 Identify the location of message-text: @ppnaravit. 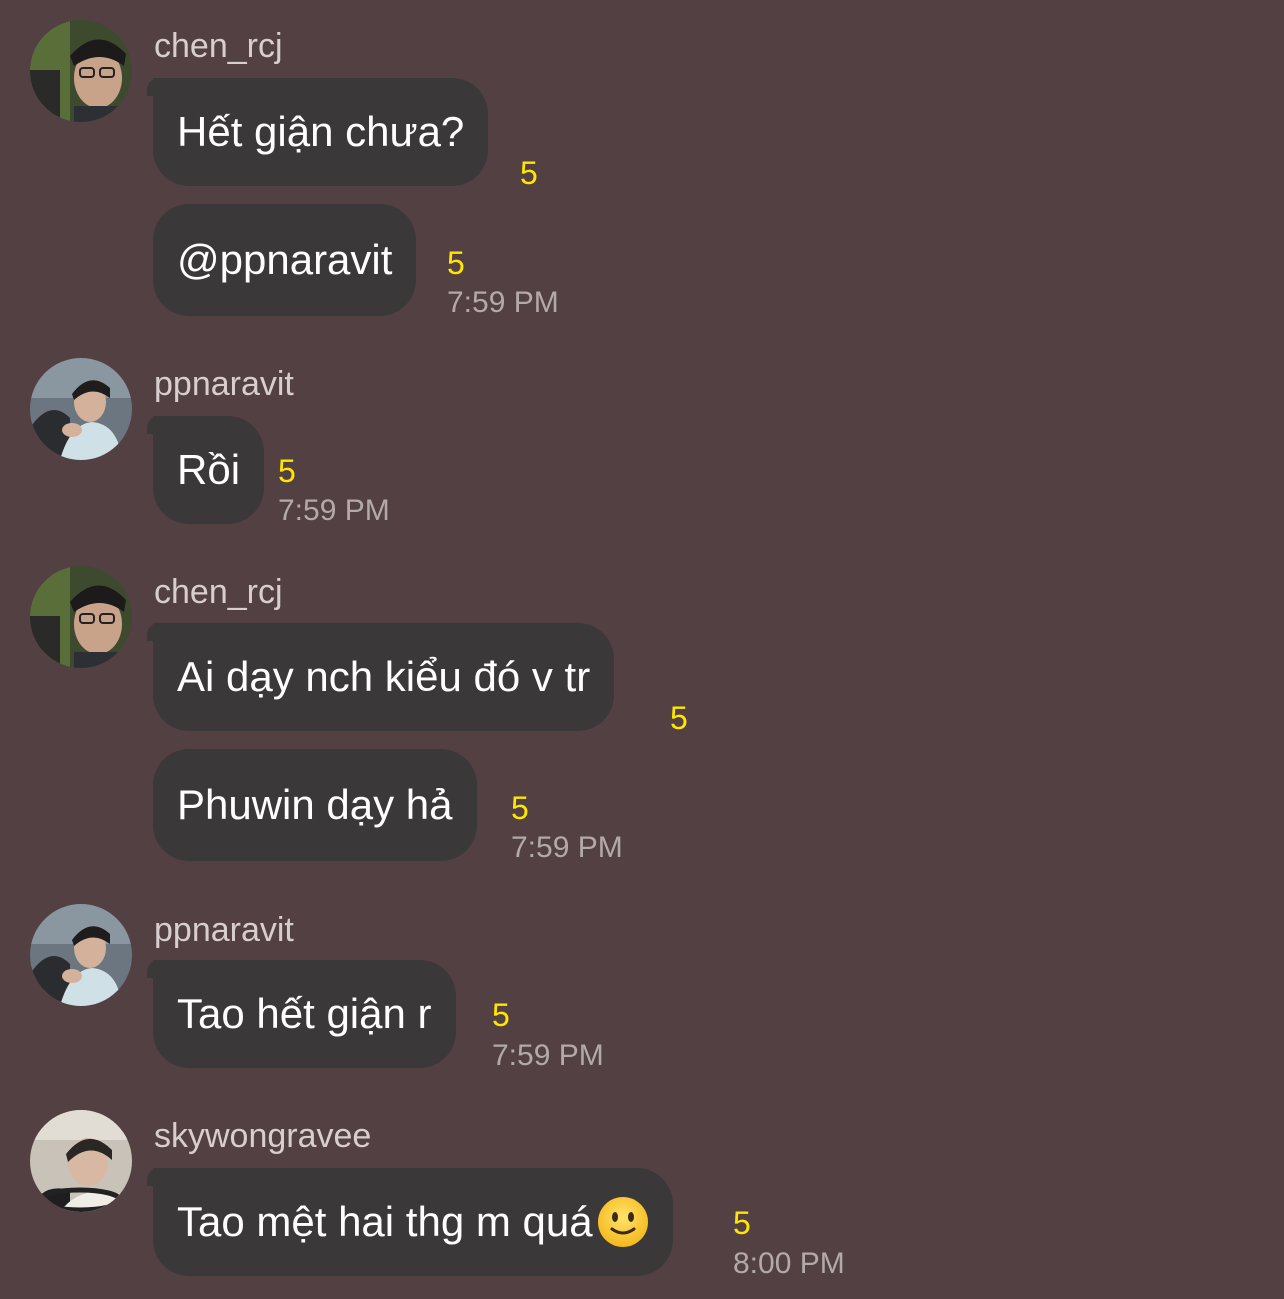
(285, 259).